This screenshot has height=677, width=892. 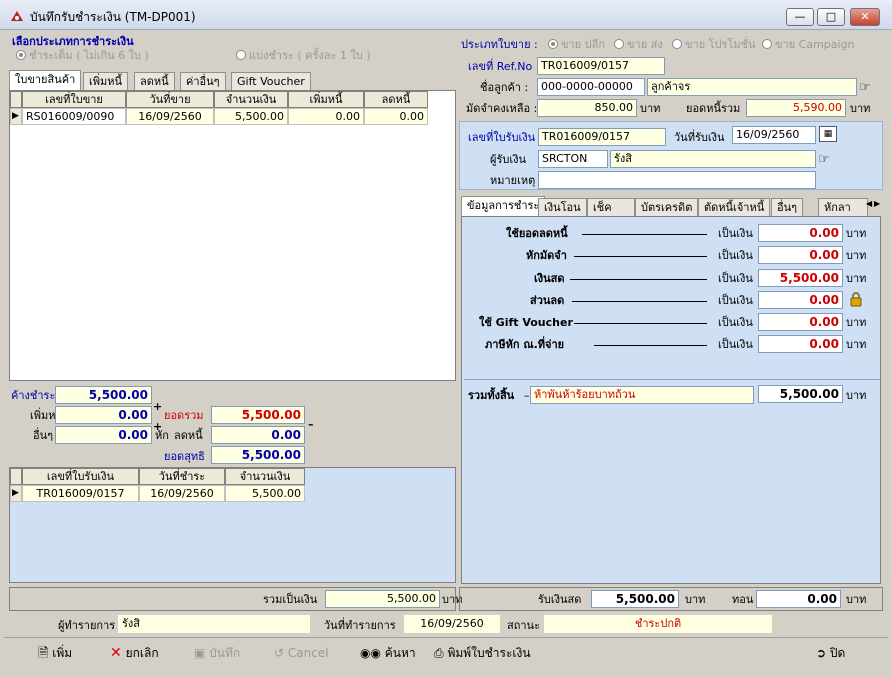 What do you see at coordinates (251, 99) in the screenshot?
I see `col-amount: จำนวนเงิน` at bounding box center [251, 99].